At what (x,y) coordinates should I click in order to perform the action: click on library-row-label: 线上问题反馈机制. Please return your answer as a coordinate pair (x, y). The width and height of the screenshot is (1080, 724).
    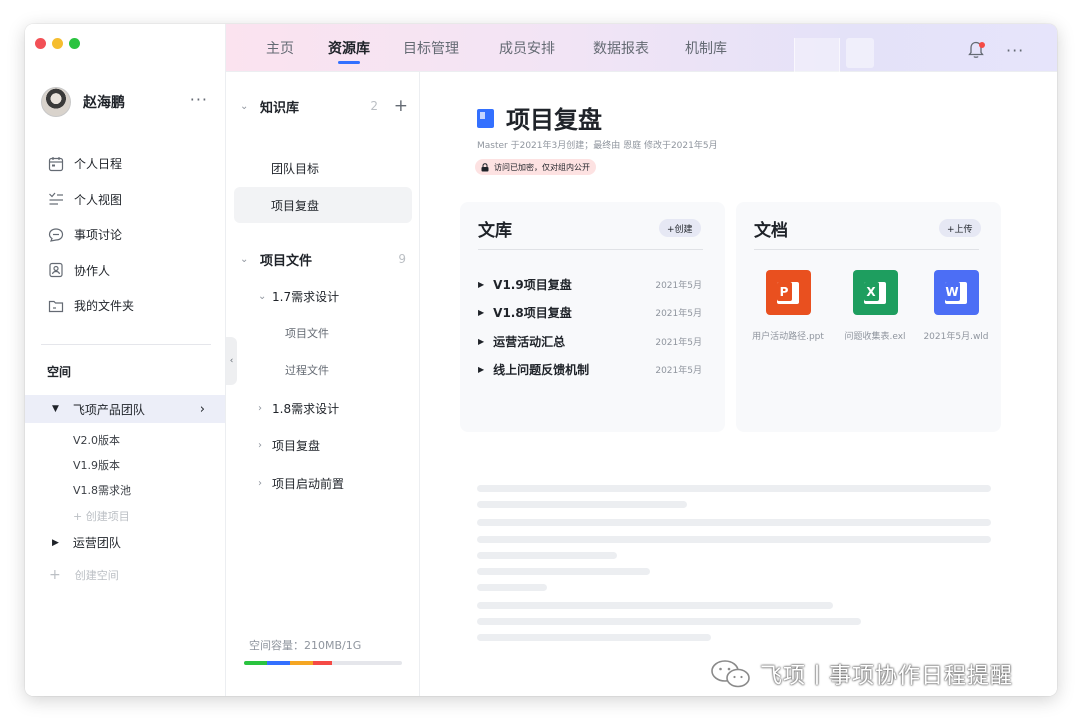
    Looking at the image, I should click on (541, 369).